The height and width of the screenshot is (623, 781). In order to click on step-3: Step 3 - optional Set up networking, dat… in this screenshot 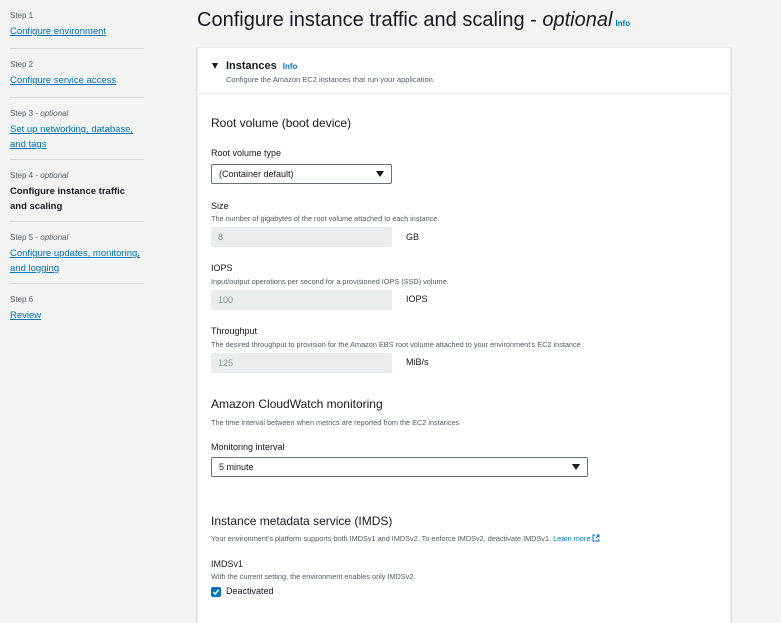, I will do `click(77, 129)`.